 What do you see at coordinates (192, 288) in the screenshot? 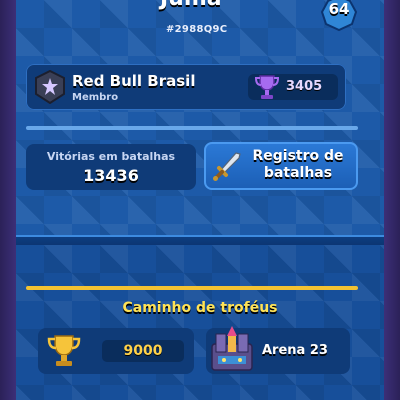
I see `trophy-road-divider` at bounding box center [192, 288].